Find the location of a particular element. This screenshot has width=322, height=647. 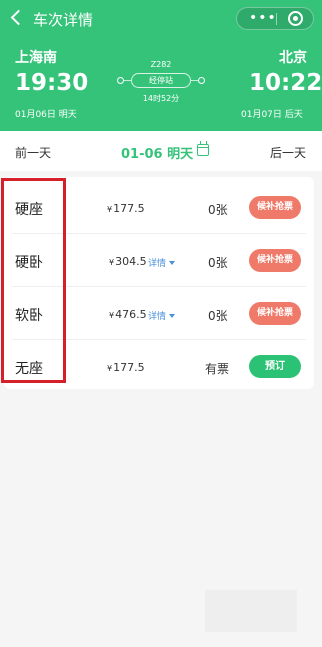

price-value: 476.5 is located at coordinates (131, 314).